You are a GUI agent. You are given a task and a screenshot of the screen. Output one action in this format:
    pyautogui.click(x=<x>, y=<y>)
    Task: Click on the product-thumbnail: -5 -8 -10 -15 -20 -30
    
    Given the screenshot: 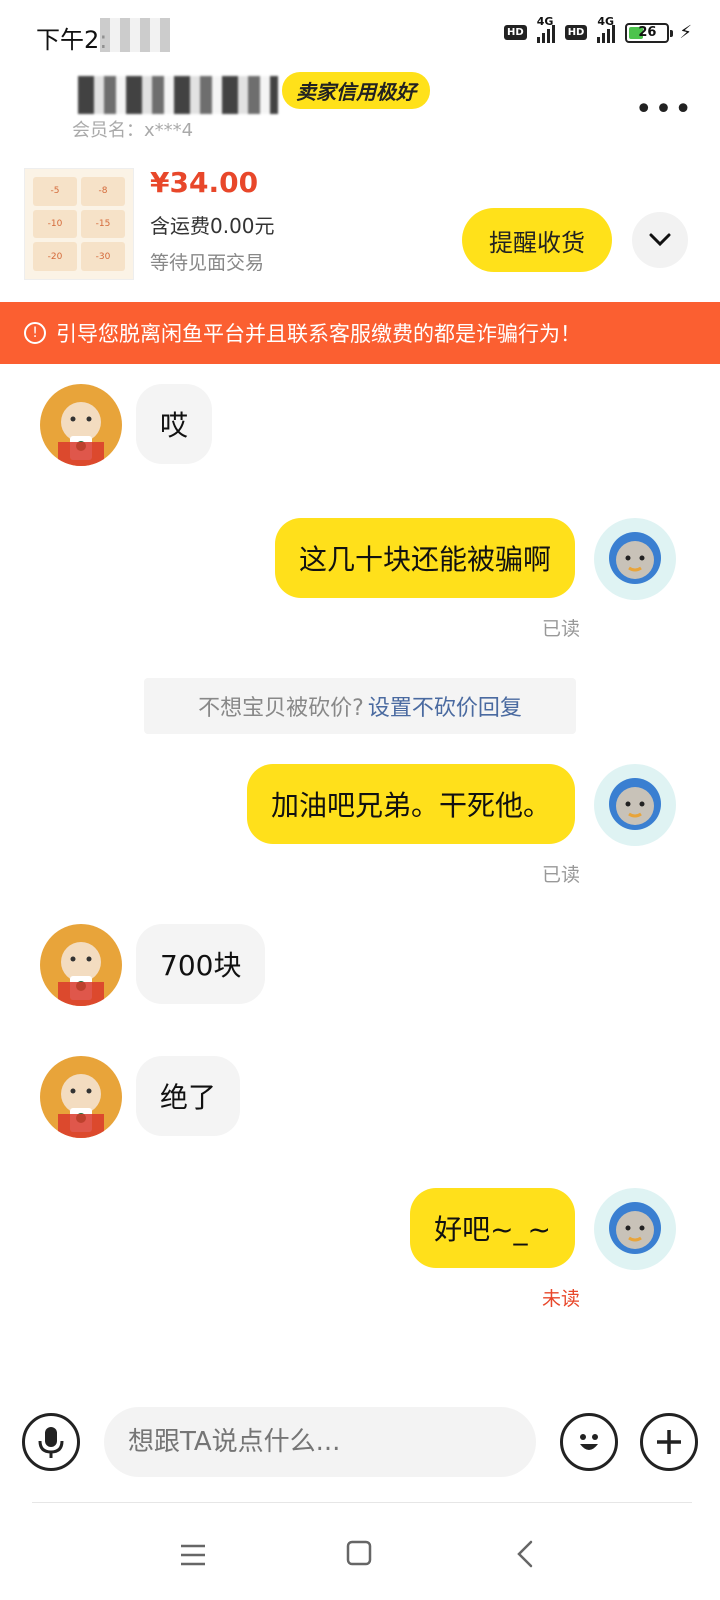 What is the action you would take?
    pyautogui.click(x=79, y=224)
    